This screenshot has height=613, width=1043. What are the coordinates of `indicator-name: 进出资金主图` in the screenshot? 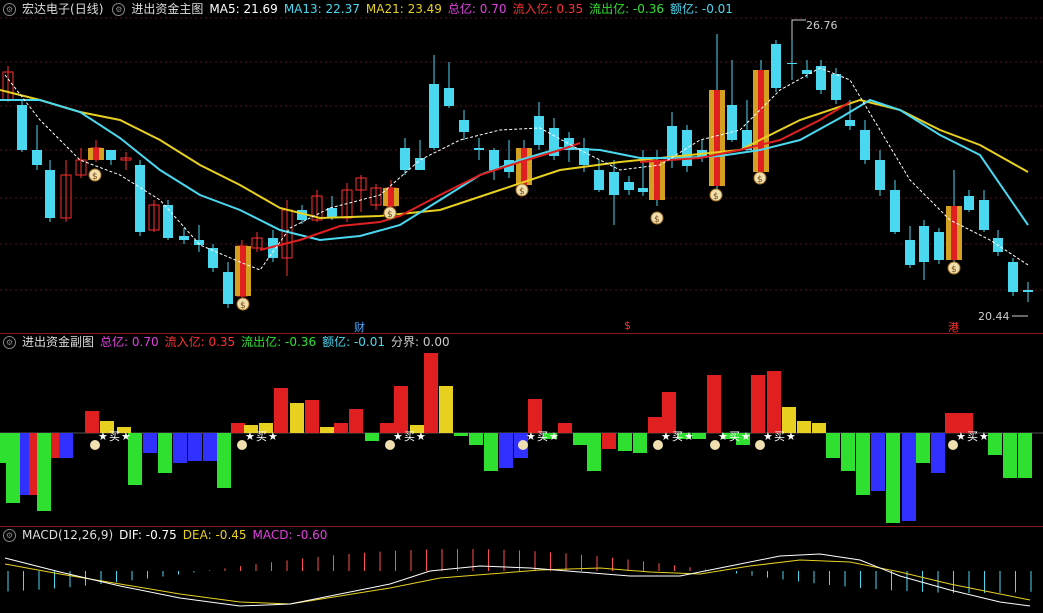 It's located at (167, 9).